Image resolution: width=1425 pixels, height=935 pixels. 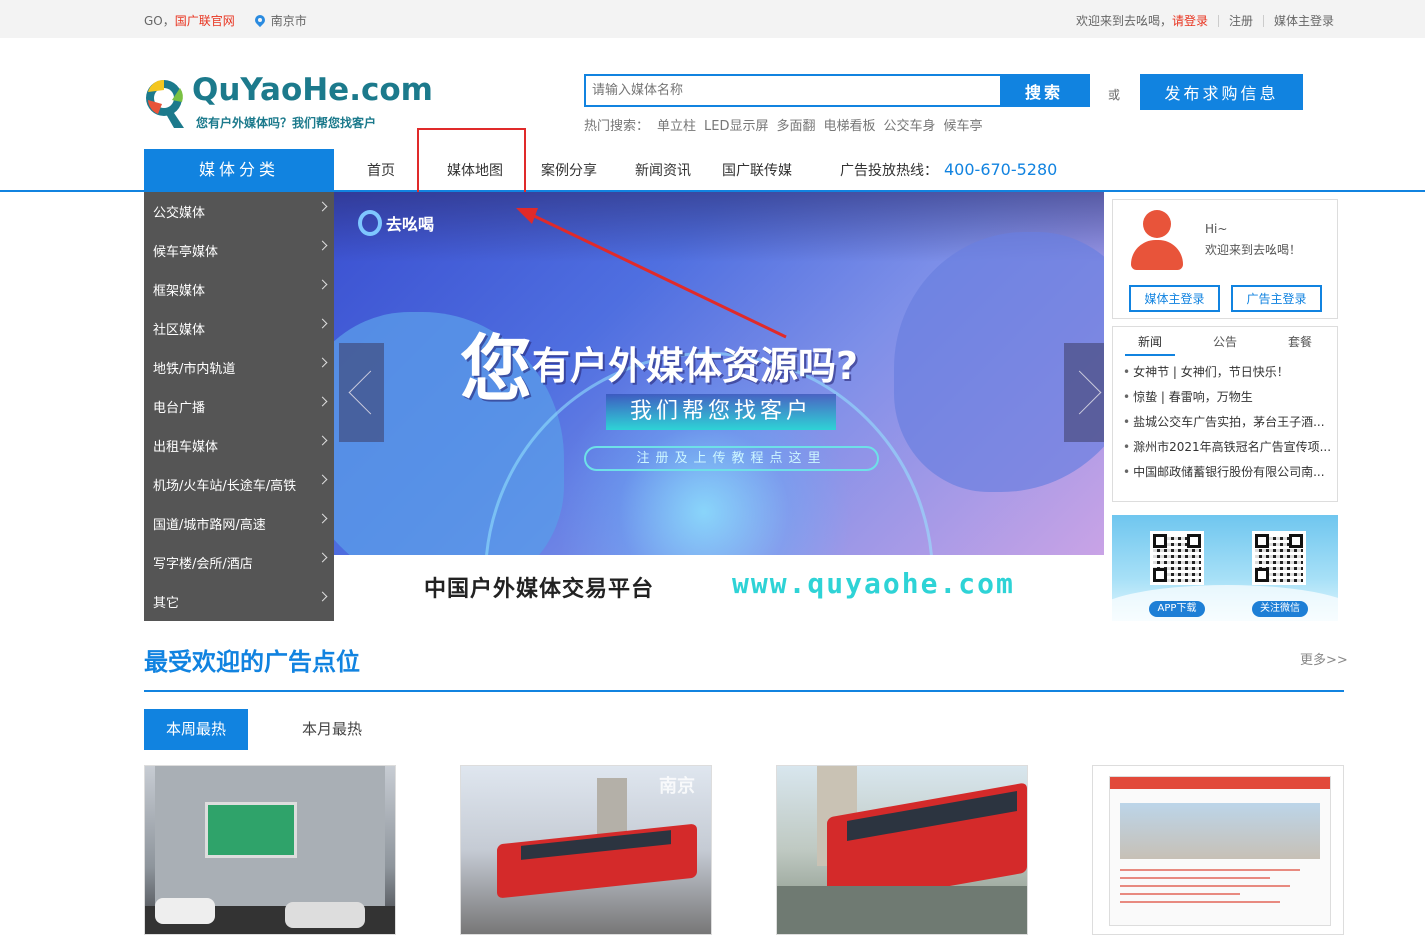 What do you see at coordinates (203, 564) in the screenshot?
I see `category-label: 写字楼/会所/酒店` at bounding box center [203, 564].